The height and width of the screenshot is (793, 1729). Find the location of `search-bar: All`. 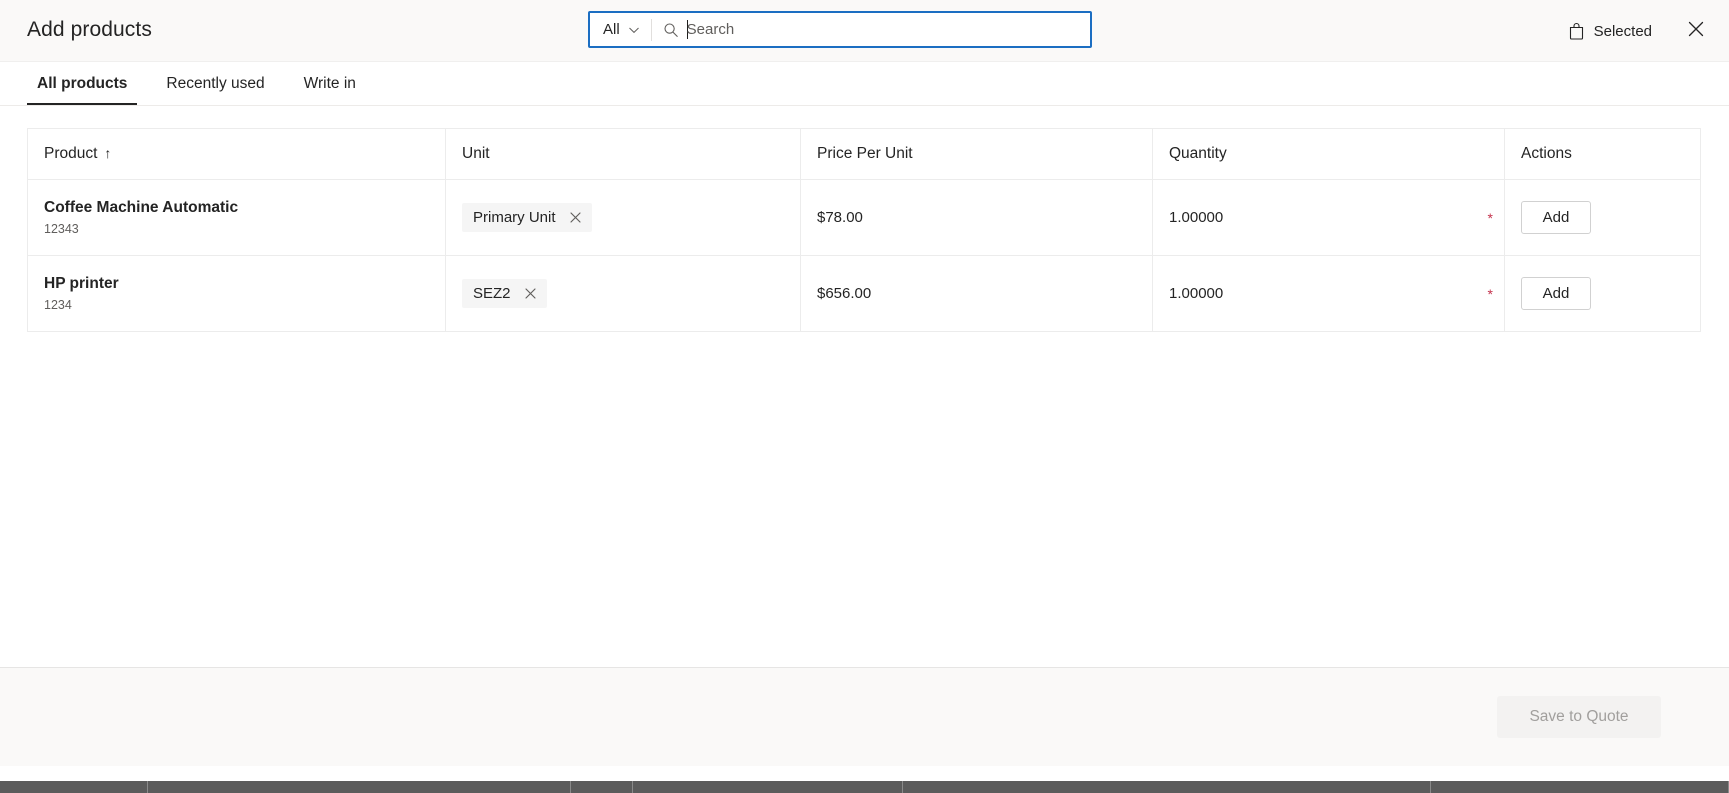

search-bar: All is located at coordinates (840, 29).